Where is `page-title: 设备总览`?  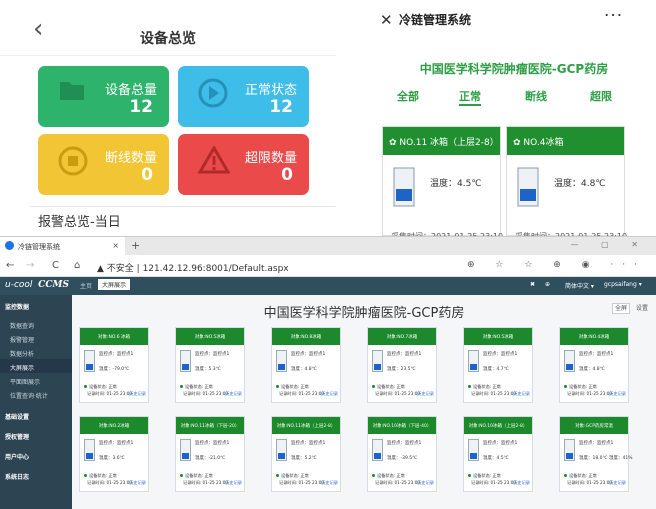
page-title: 设备总览 is located at coordinates (168, 39).